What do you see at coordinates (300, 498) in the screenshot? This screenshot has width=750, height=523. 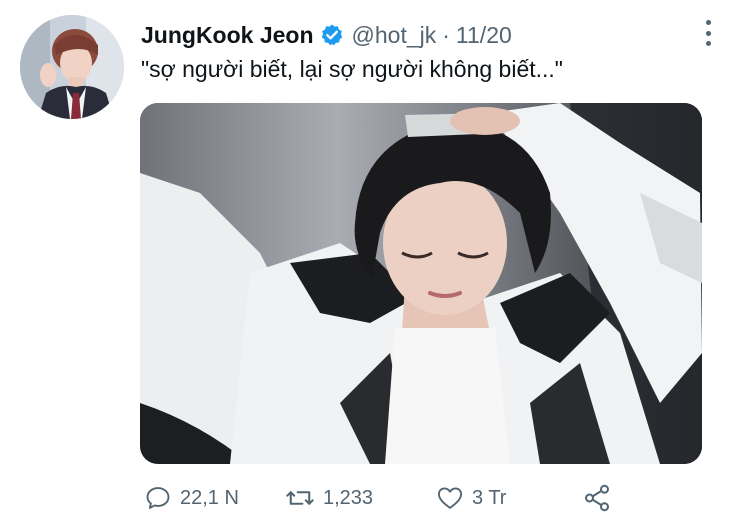 I see `retweet-icon` at bounding box center [300, 498].